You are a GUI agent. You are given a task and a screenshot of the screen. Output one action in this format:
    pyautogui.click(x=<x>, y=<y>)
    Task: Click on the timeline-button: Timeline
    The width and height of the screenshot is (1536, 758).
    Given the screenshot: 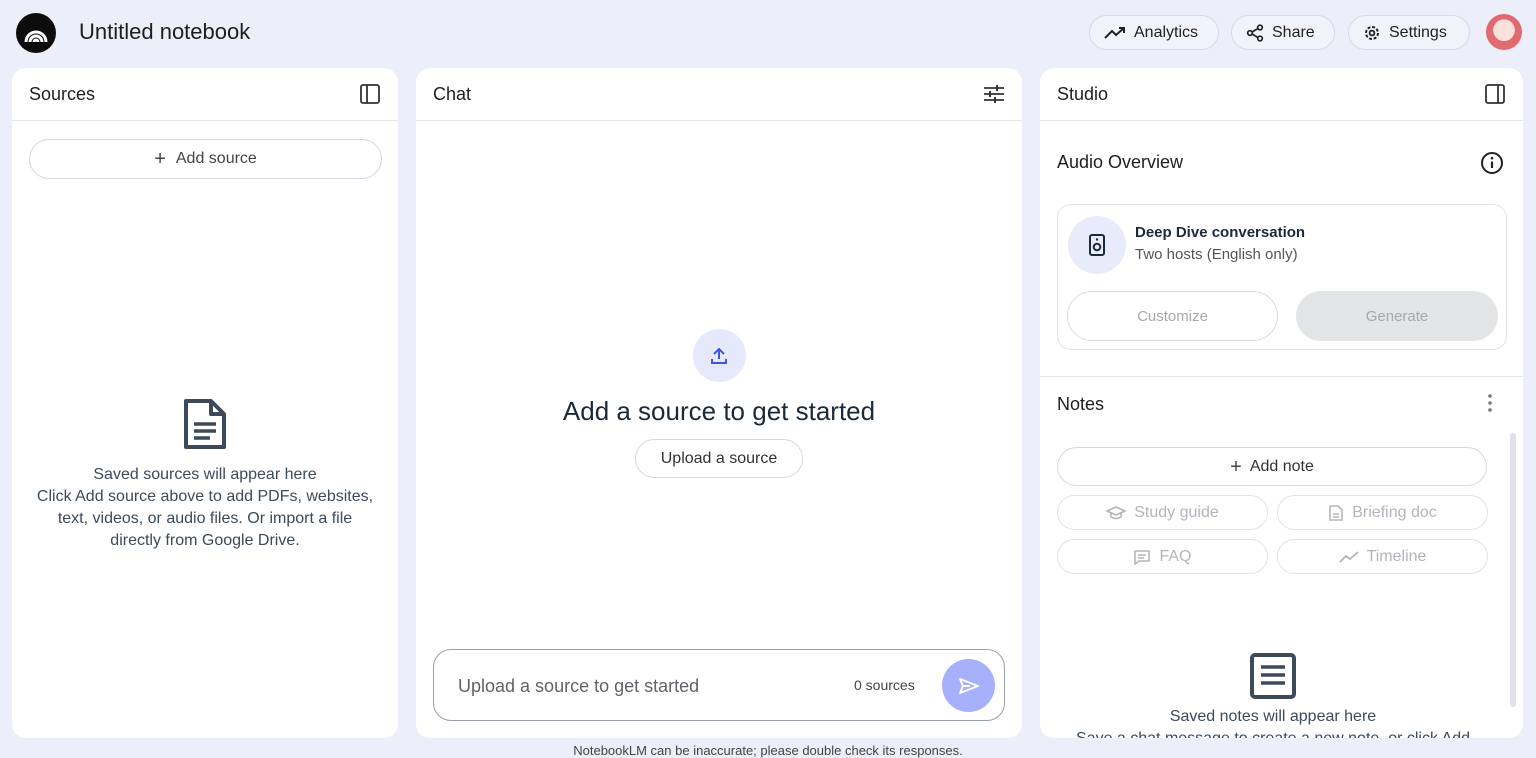 What is the action you would take?
    pyautogui.click(x=1382, y=556)
    